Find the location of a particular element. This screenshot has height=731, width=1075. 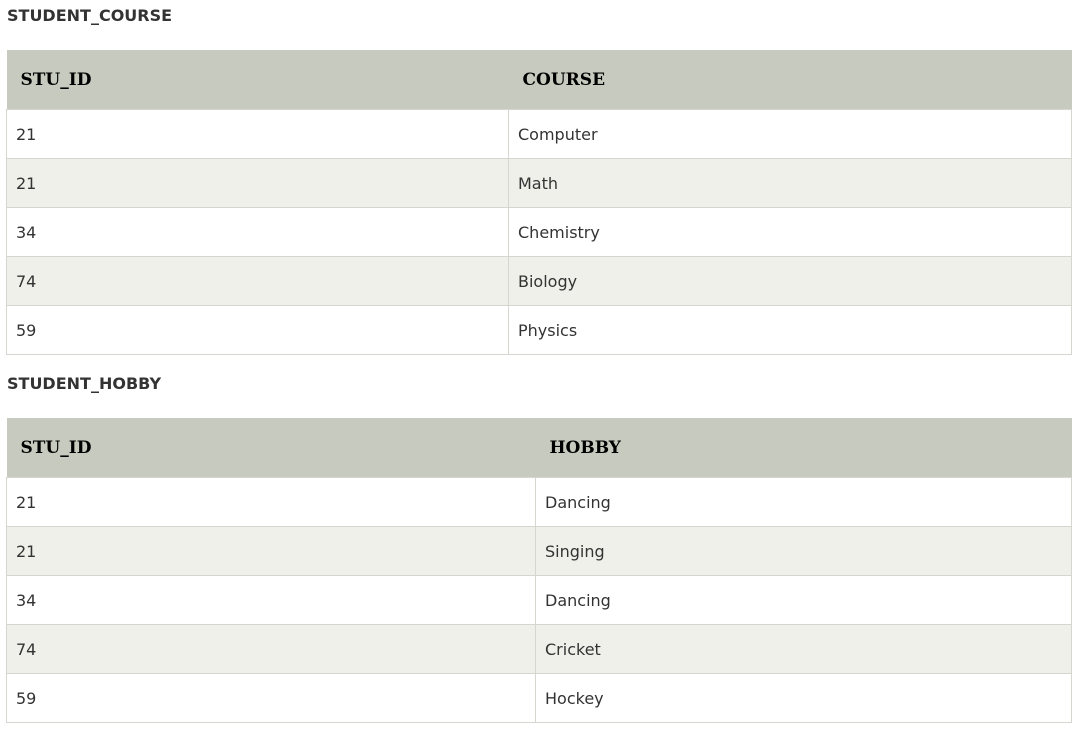

student-hobby-caption: STUDENT_HOBBY is located at coordinates (84, 383).